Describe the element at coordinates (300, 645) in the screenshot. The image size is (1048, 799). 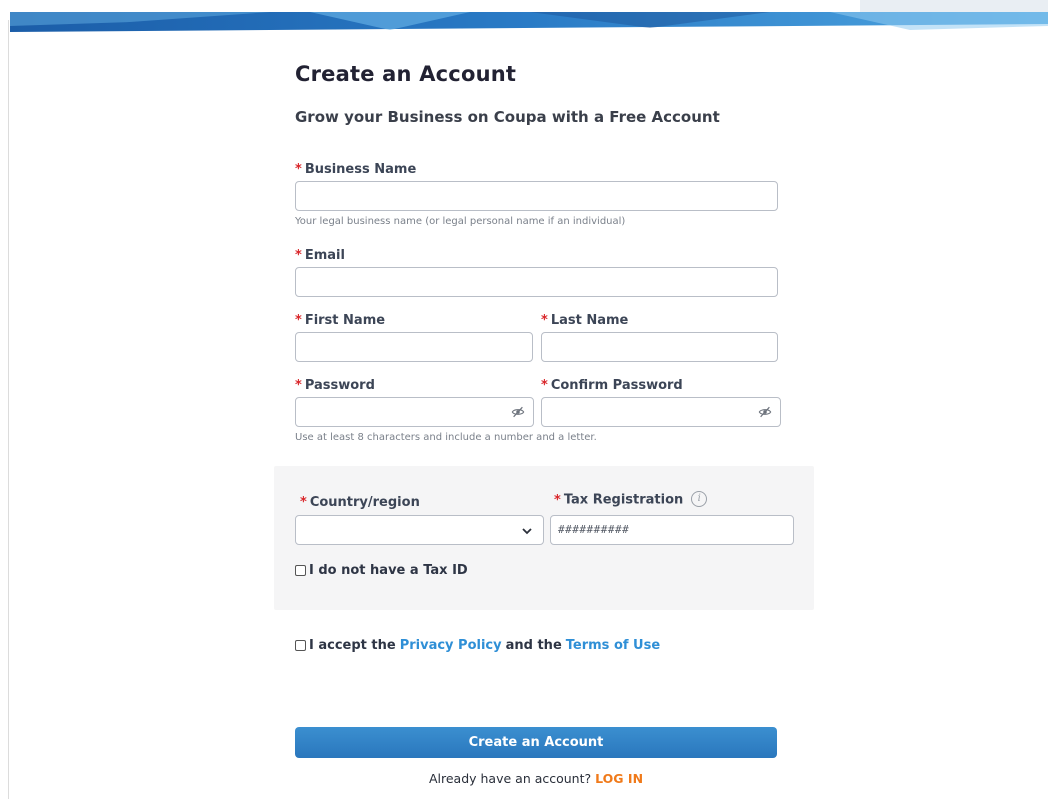
I see `accept-terms-checkbox` at that location.